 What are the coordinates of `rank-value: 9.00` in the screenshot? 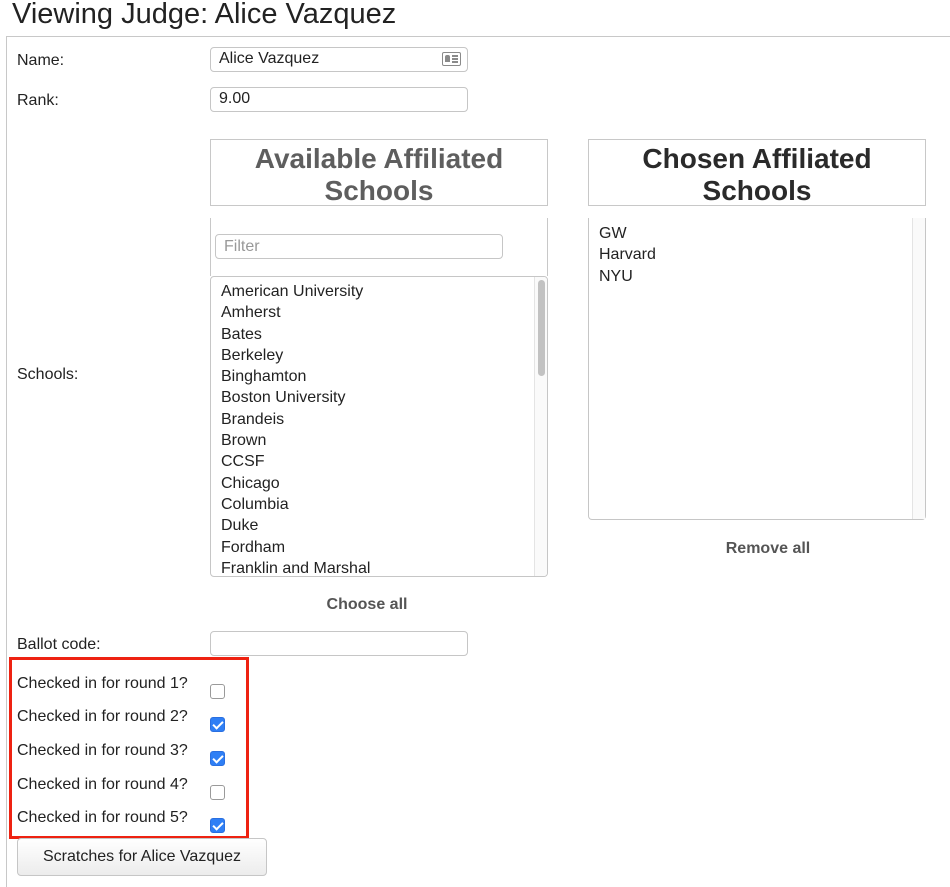 It's located at (235, 98).